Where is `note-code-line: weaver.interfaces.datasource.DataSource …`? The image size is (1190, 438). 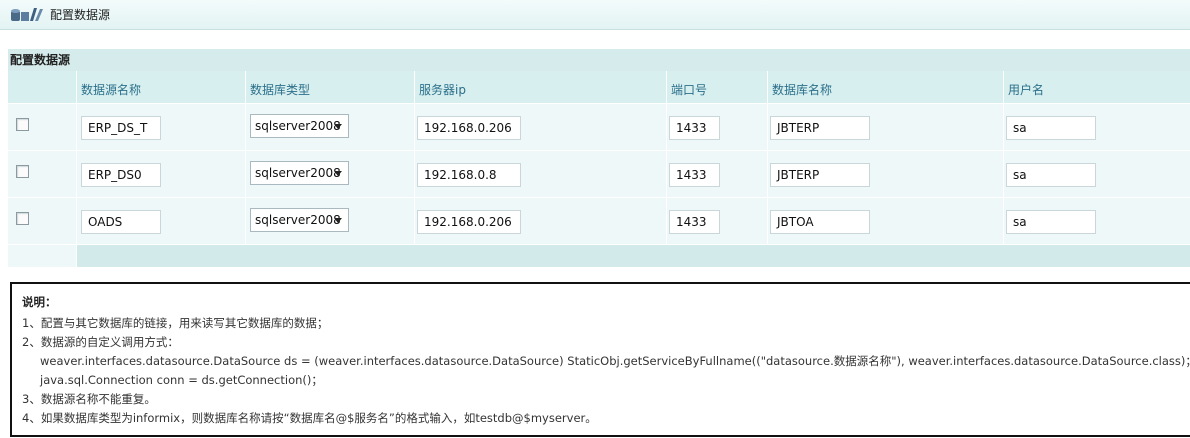
note-code-line: weaver.interfaces.datasource.DataSource … is located at coordinates (615, 361).